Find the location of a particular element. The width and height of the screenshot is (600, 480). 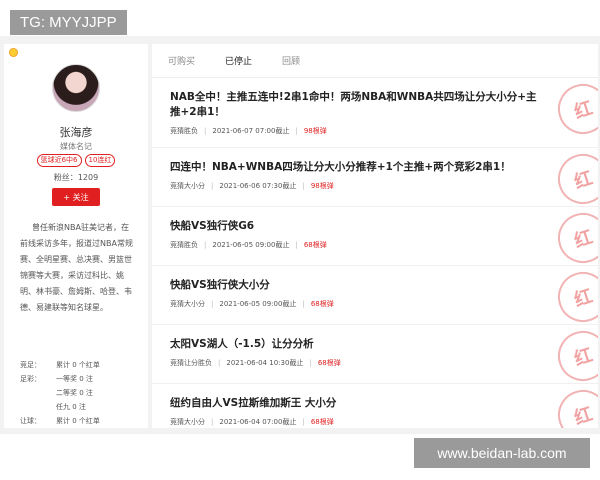

stat-row: 二等奖 0 注 is located at coordinates (82, 393).